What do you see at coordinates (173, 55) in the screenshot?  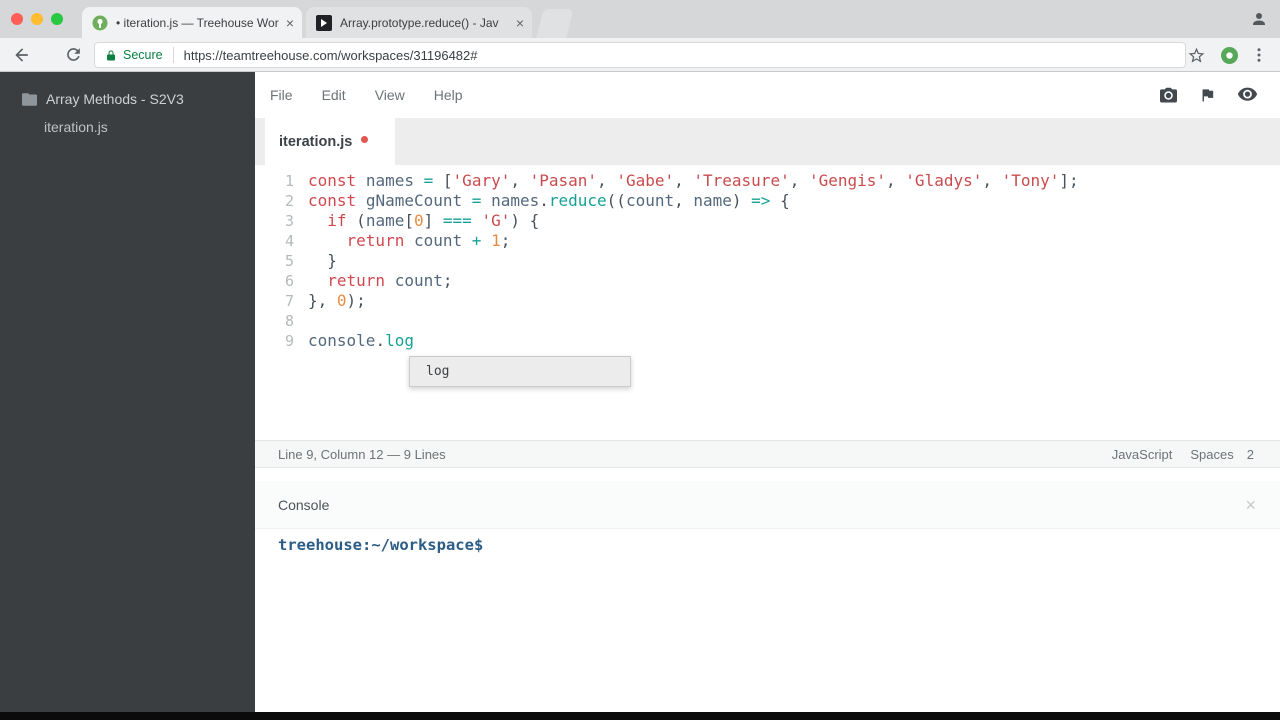 I see `omnibox-divider` at bounding box center [173, 55].